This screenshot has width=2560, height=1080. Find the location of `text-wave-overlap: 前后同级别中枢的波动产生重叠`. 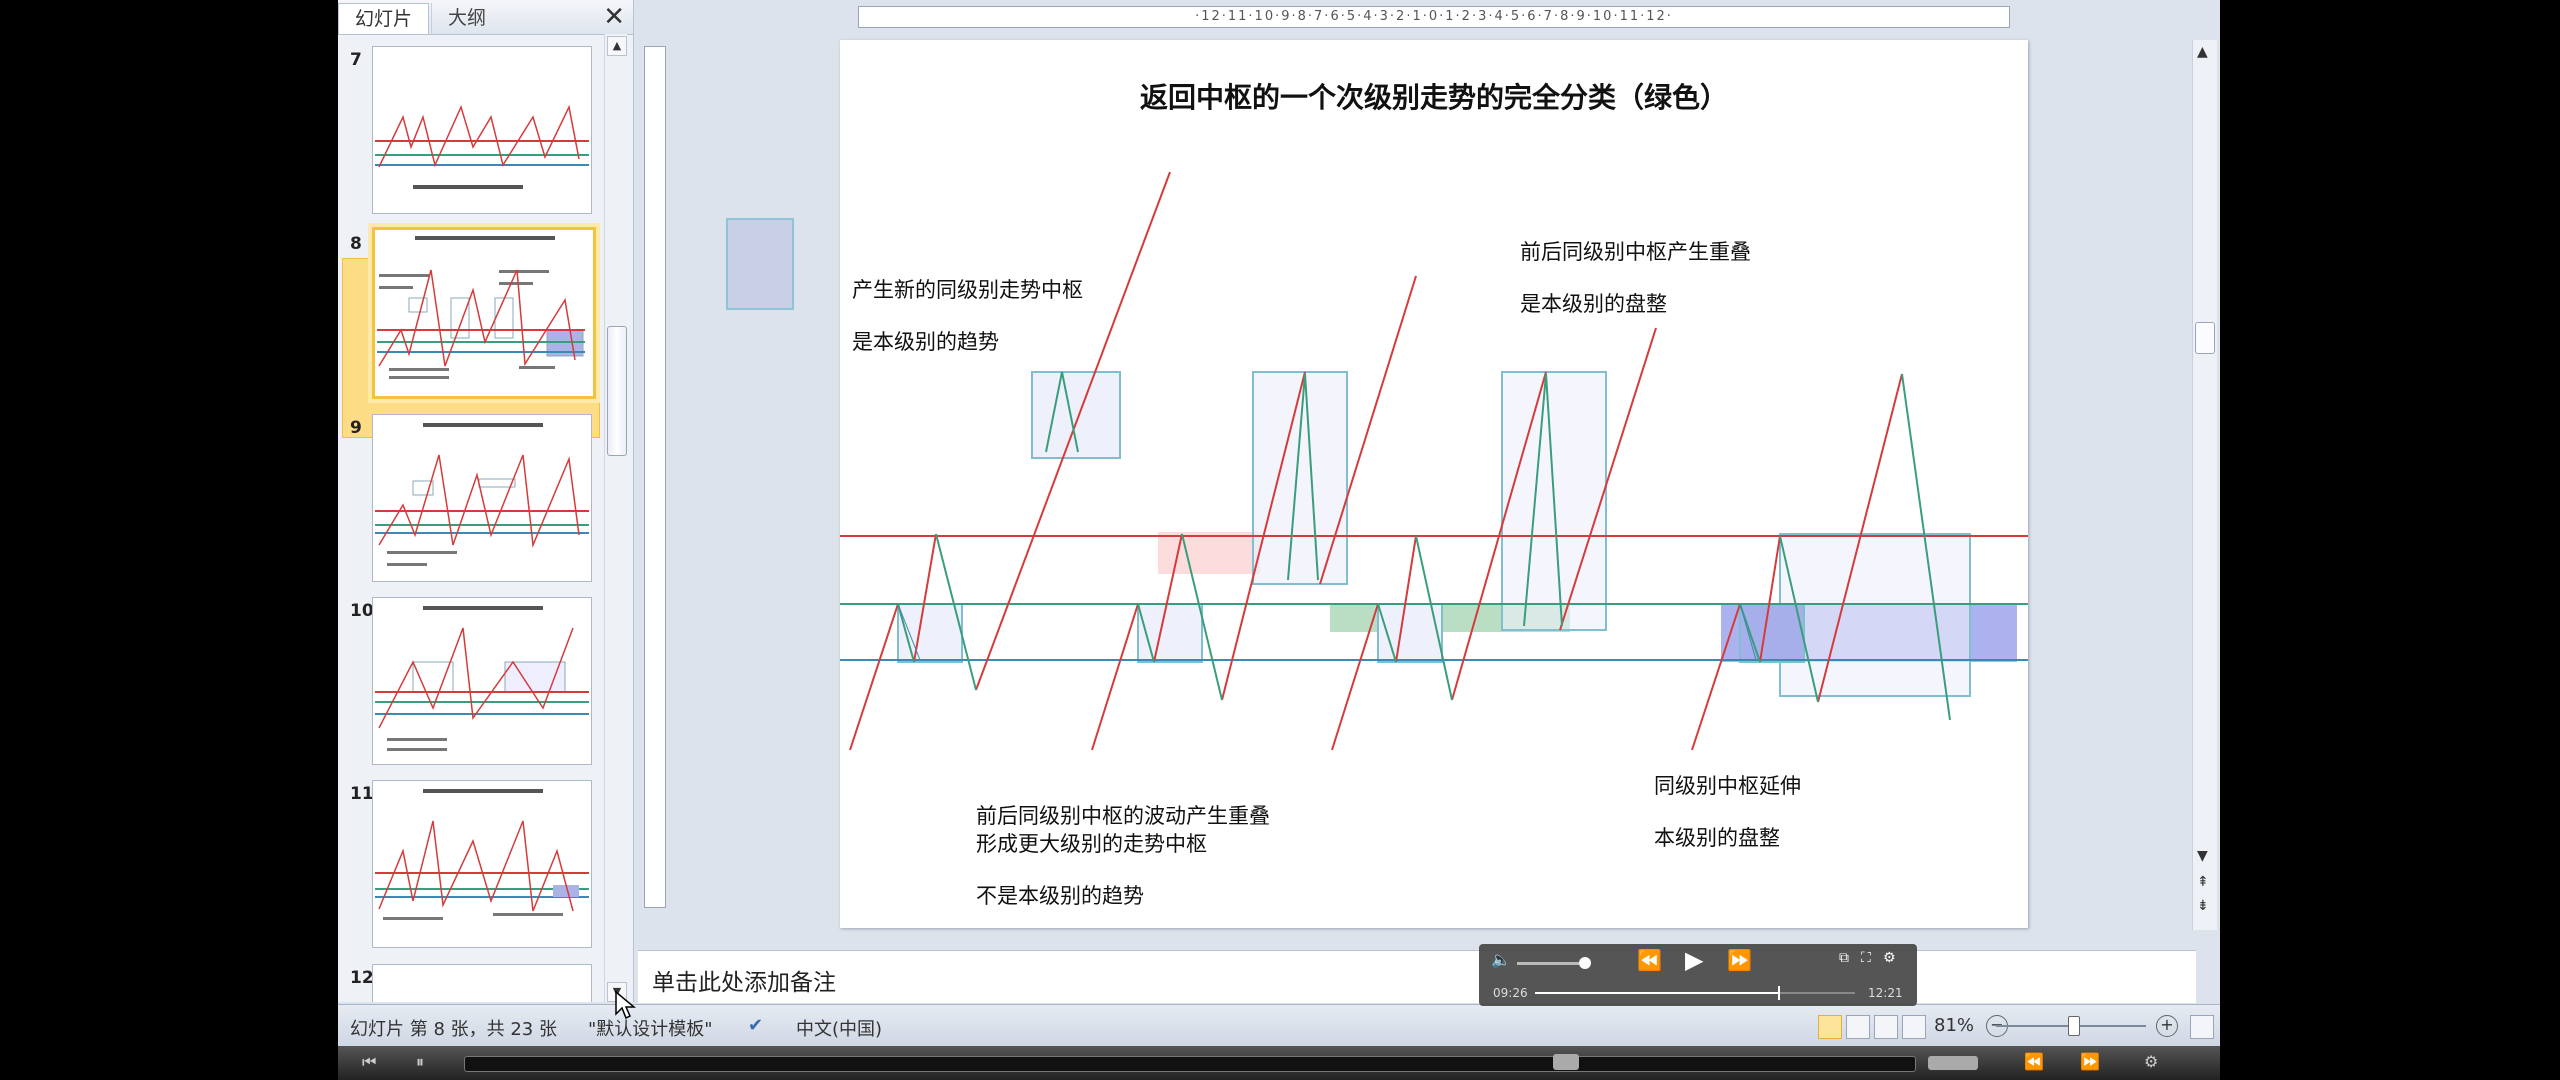

text-wave-overlap: 前后同级别中枢的波动产生重叠 is located at coordinates (1123, 816).